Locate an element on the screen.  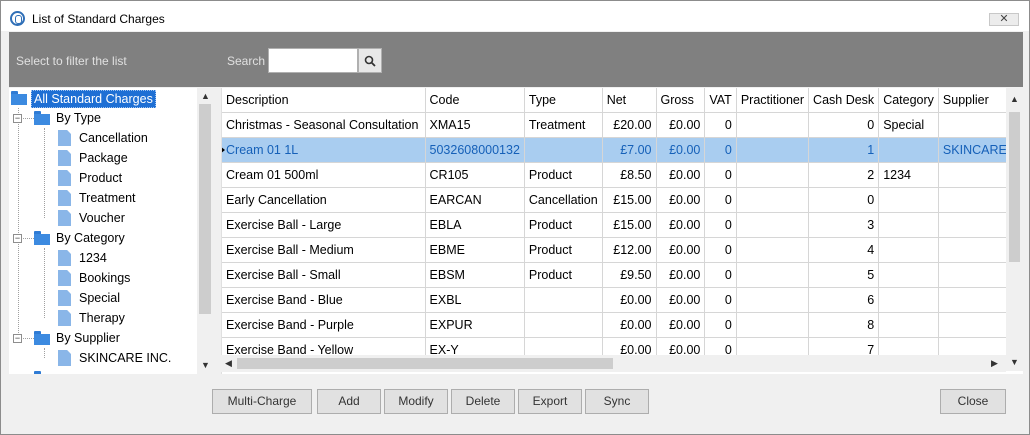
table-cell-code: EBME is located at coordinates (475, 250).